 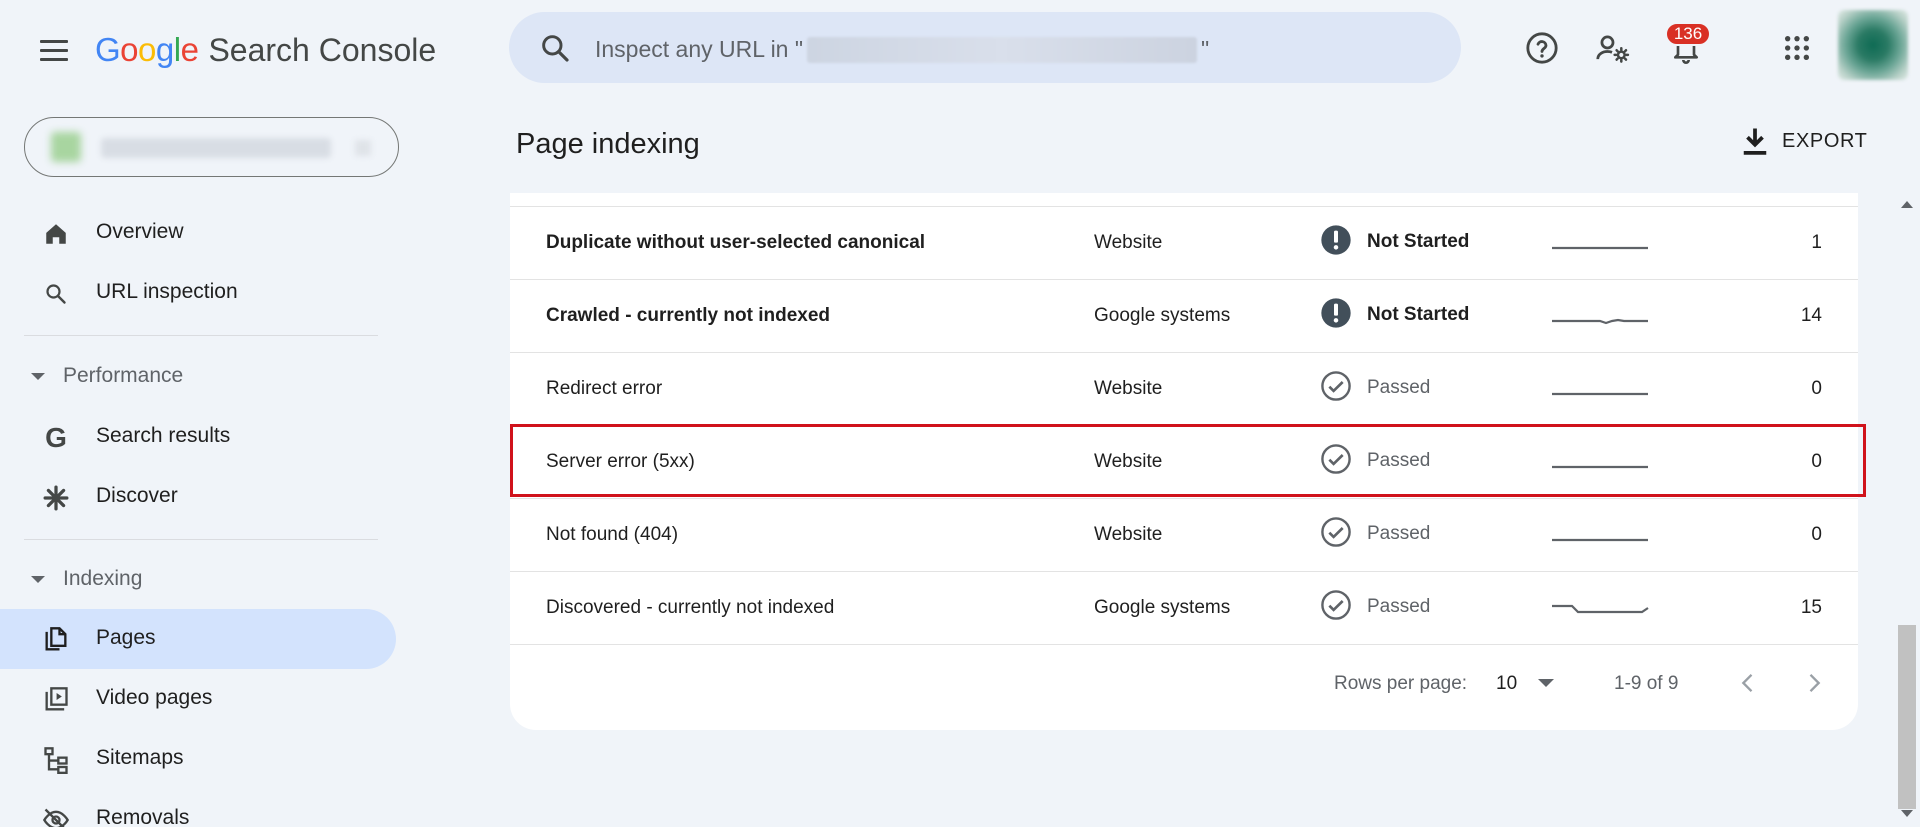 I want to click on chevron-left-icon, so click(x=1748, y=683).